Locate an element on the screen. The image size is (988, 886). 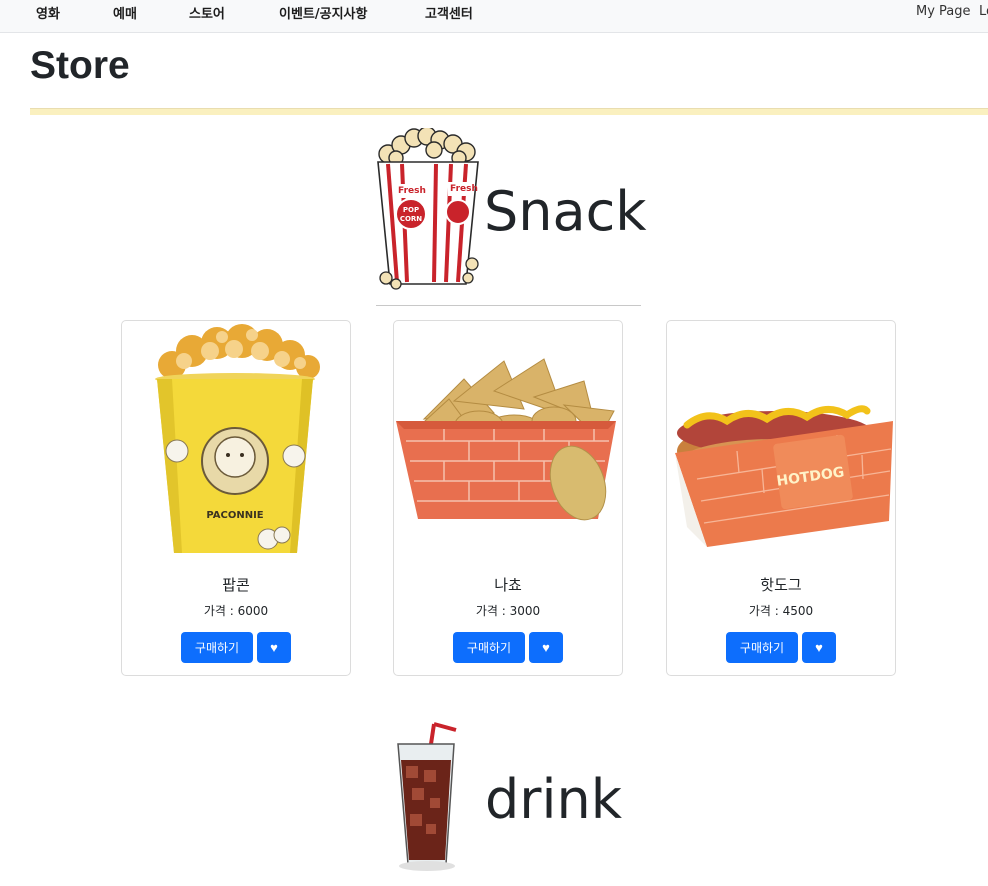
popcorn-cup-image: PACONNIE is located at coordinates (237, 438).